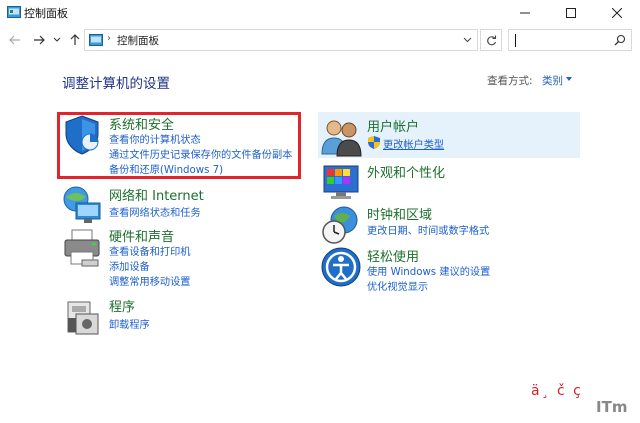 The width and height of the screenshot is (640, 423). Describe the element at coordinates (515, 40) in the screenshot. I see `text-caret` at that location.